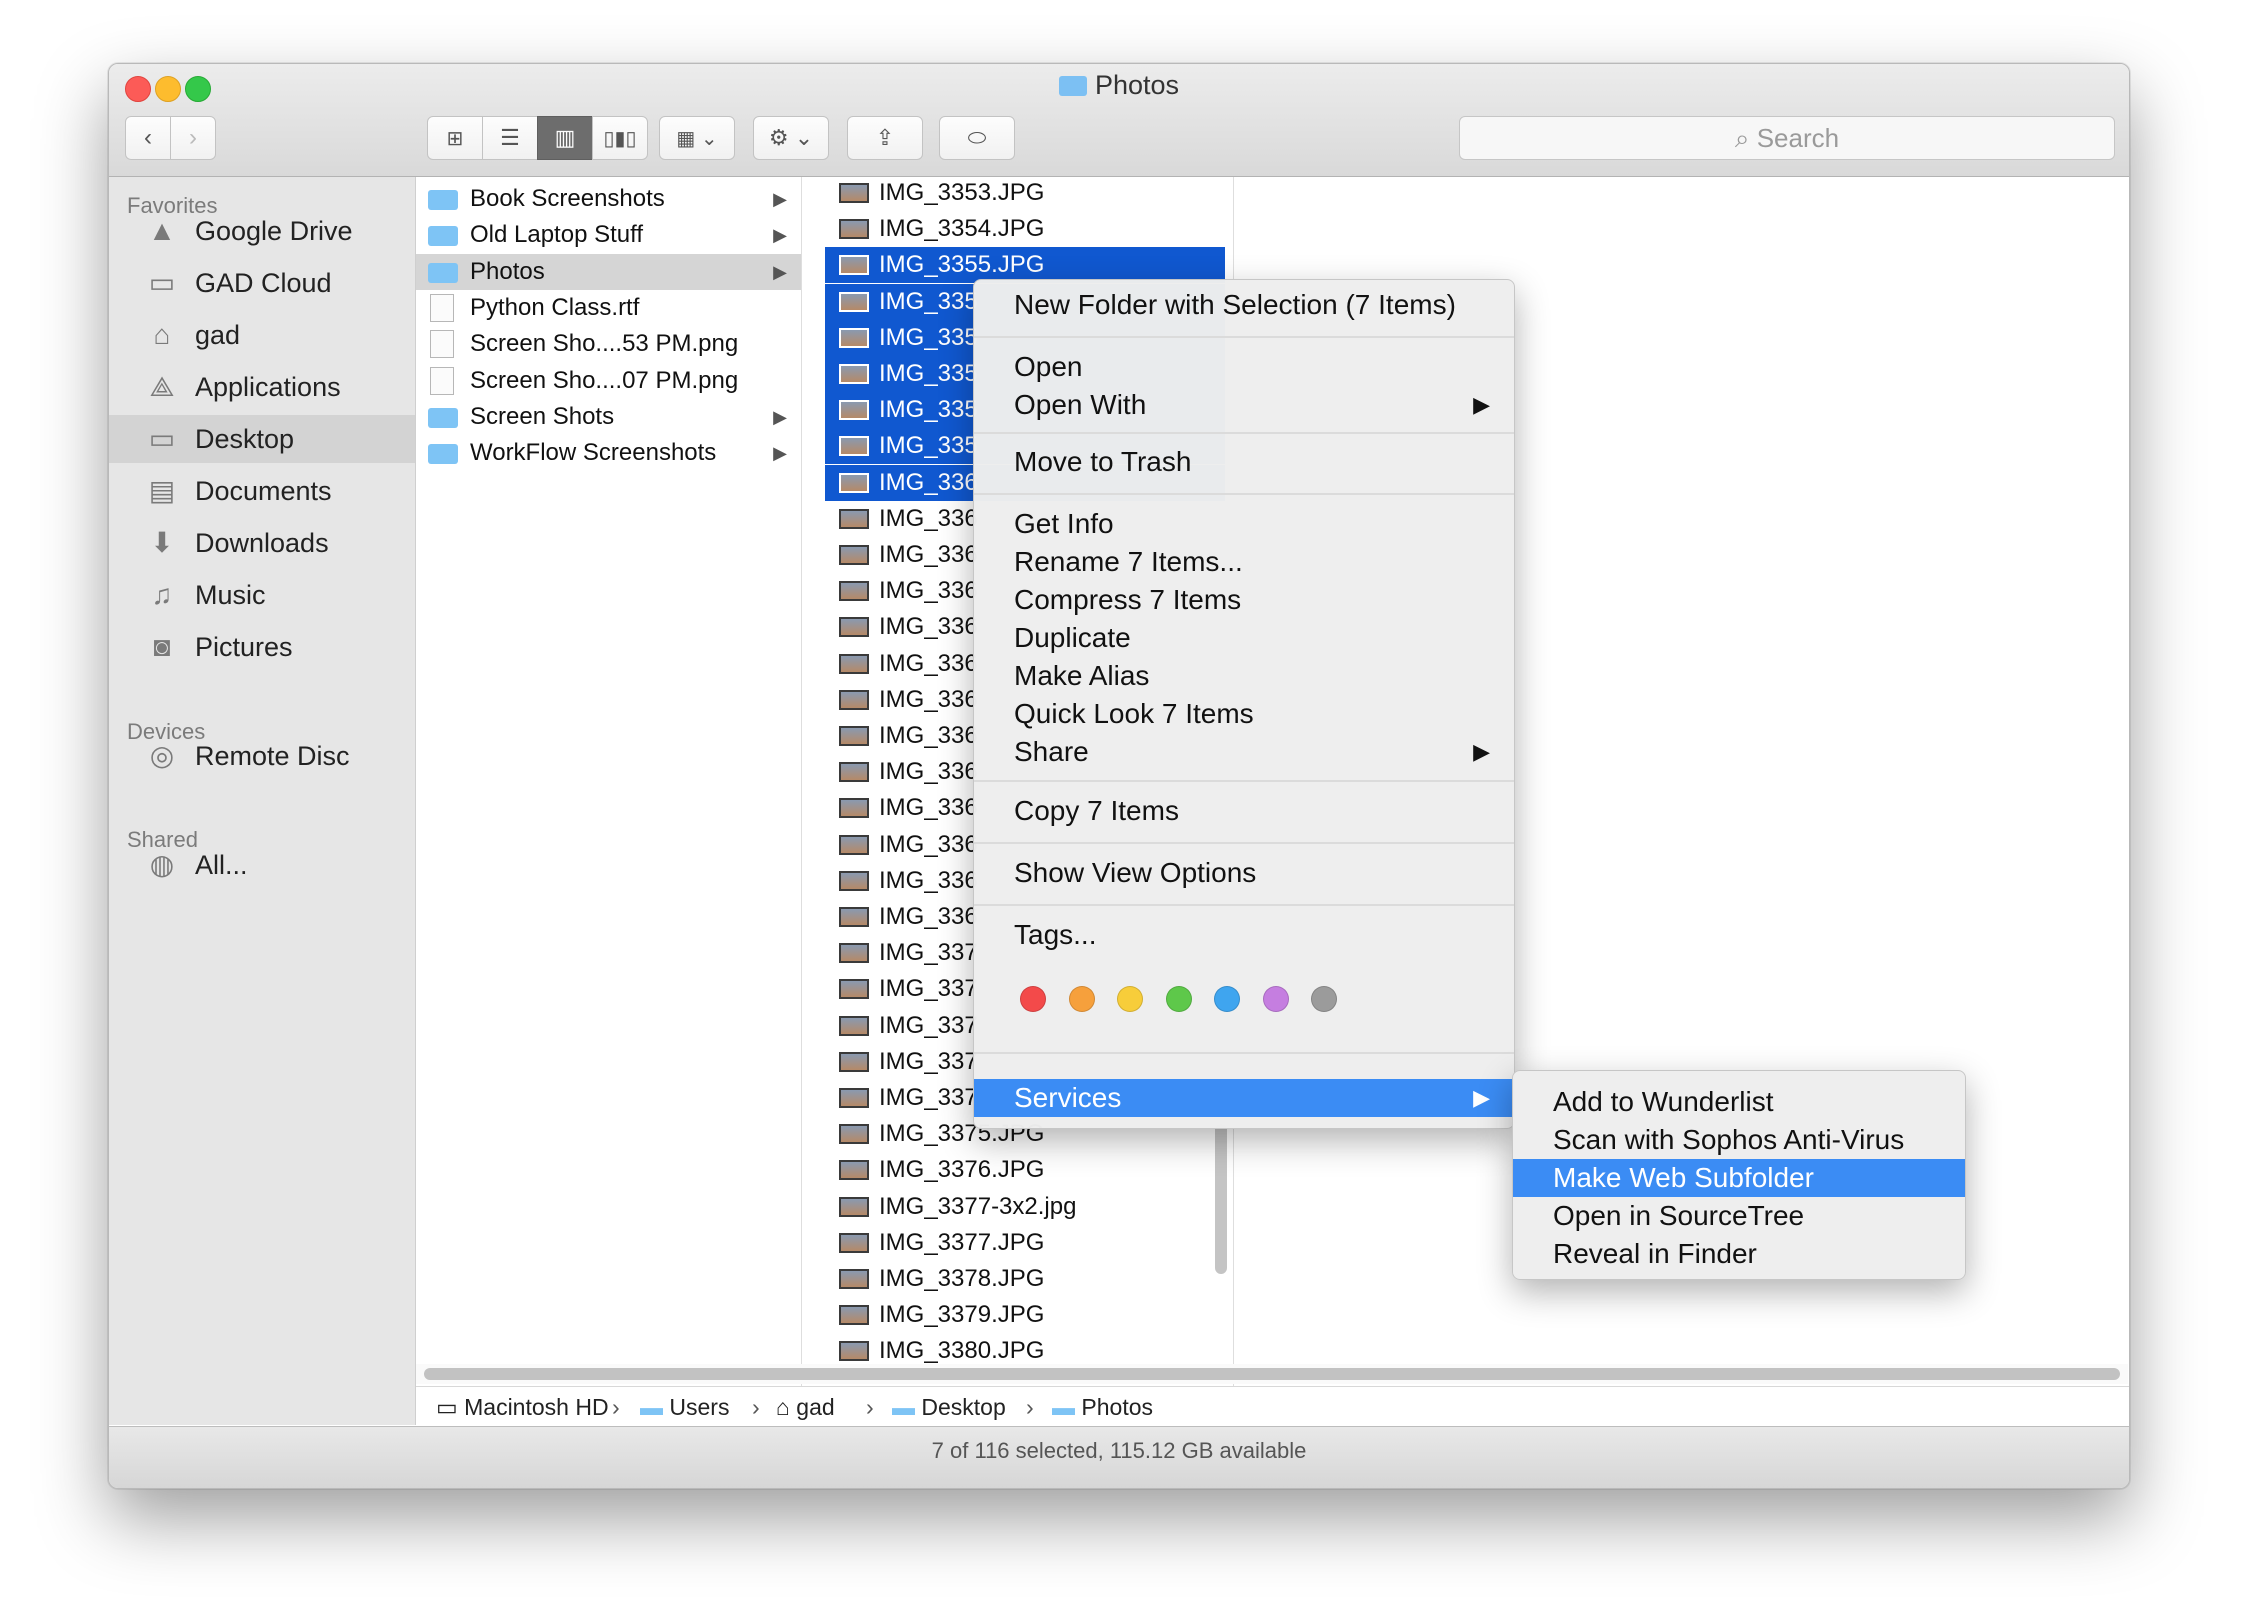  What do you see at coordinates (1787, 138) in the screenshot?
I see `search-field: ⌕ Search` at bounding box center [1787, 138].